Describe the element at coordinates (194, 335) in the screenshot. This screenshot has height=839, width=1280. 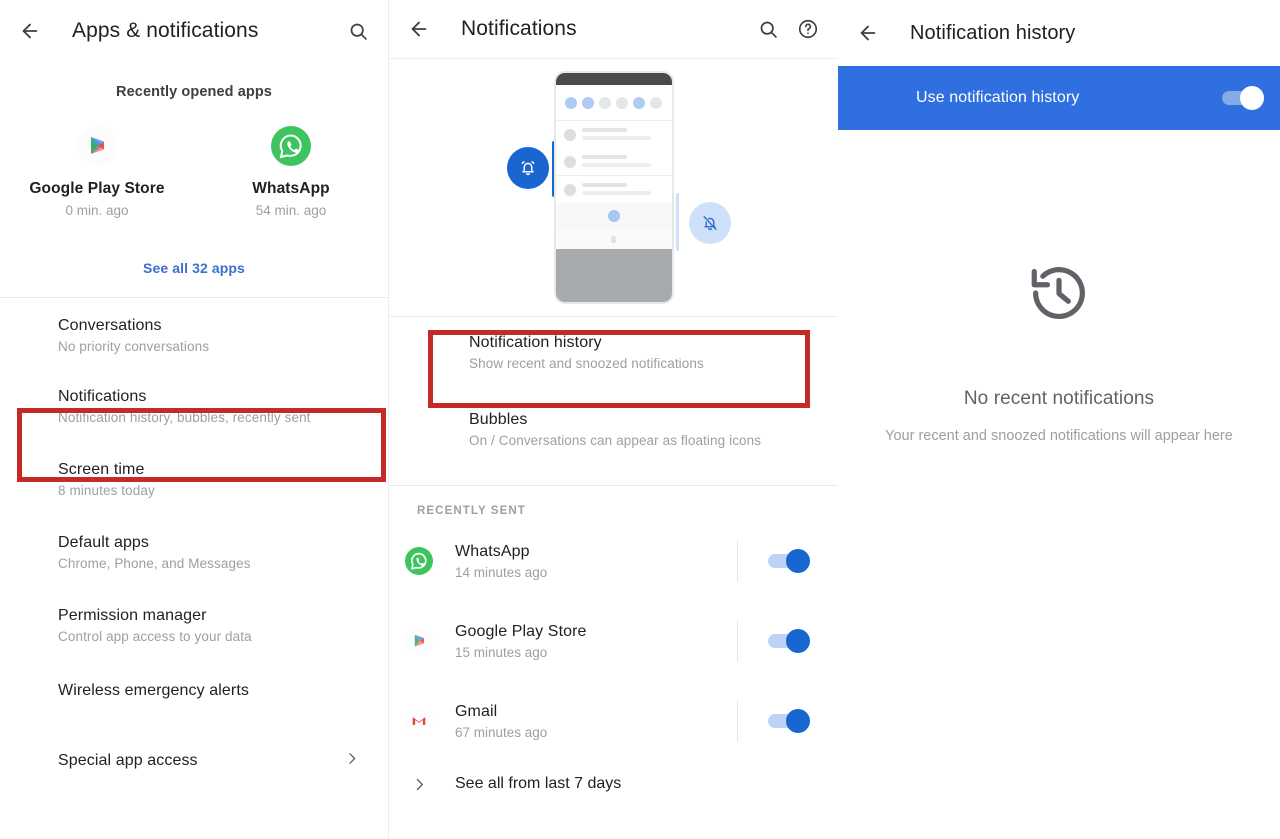
I see `sidebar-item-conversations: Conversations No priority conversations` at that location.